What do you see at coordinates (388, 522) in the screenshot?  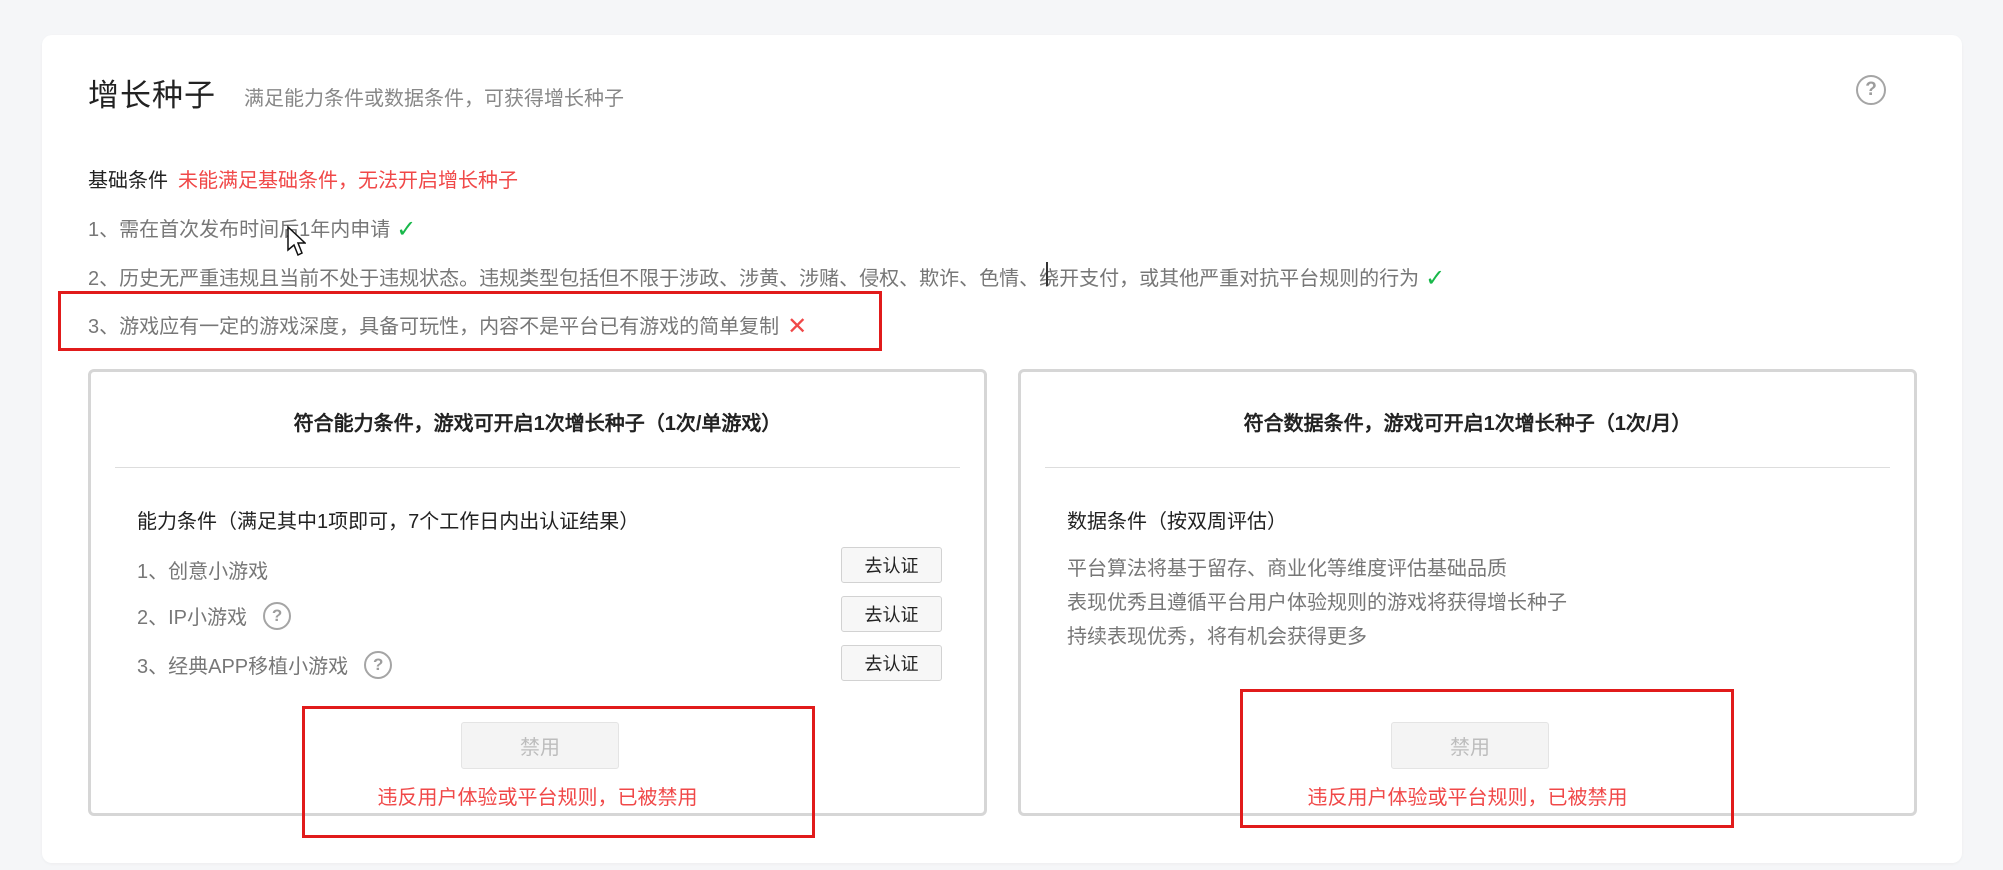 I see `ability-section-title: 能力条件（满足其中1项即可，7个工作日内出认证结果）` at bounding box center [388, 522].